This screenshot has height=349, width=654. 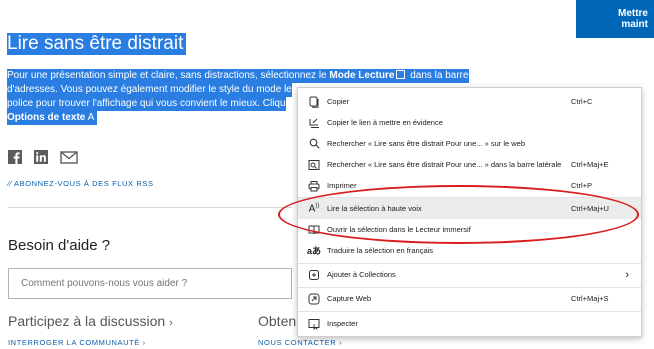 I want to click on help-search-input, so click(x=150, y=283).